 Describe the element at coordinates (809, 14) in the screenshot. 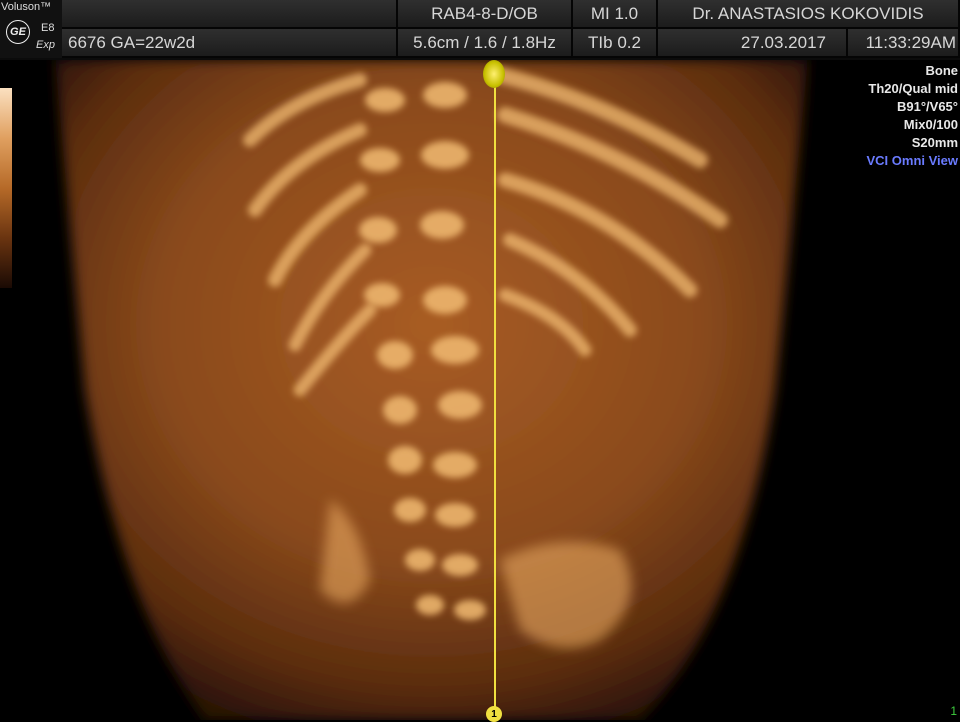

I see `operator-name: Dr. ANASTASIOS KOKOVIDIS` at that location.